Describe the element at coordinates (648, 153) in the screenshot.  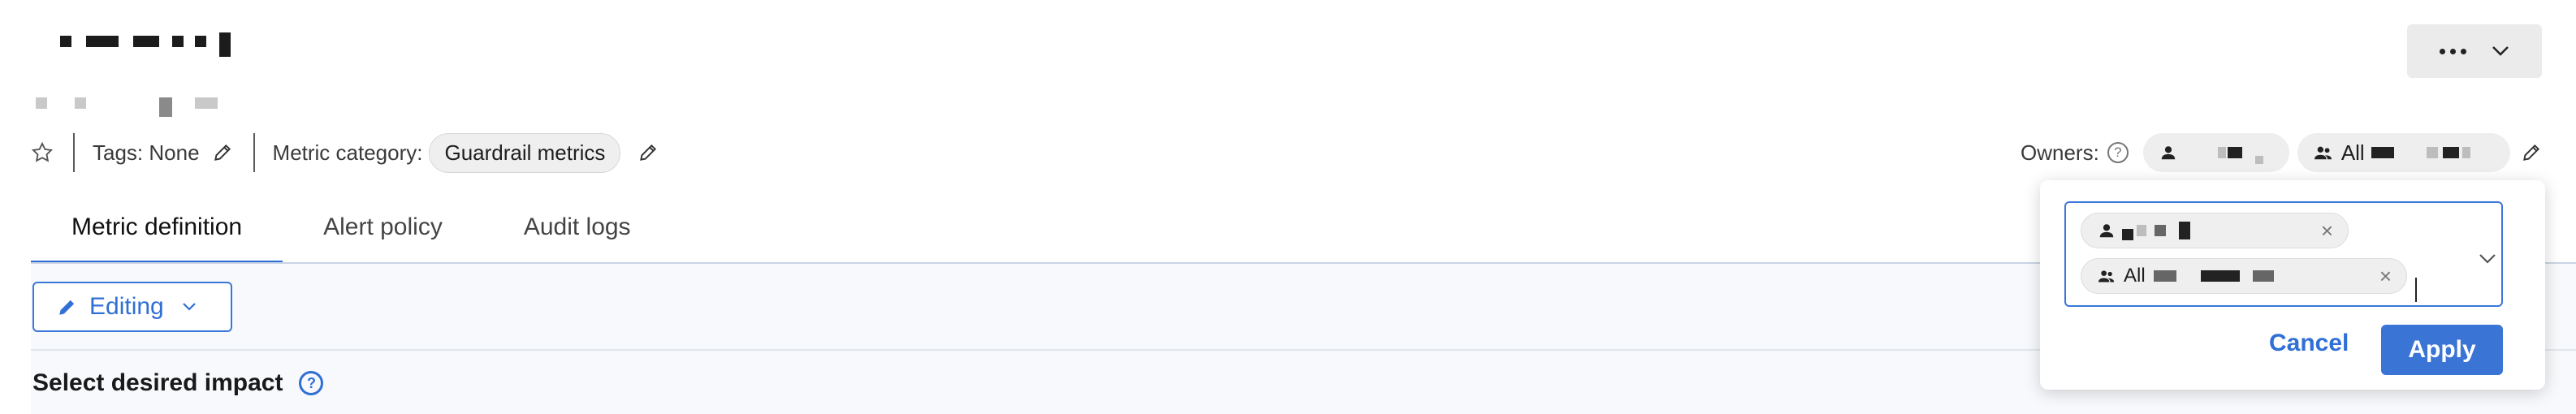
I see `edit-category-pencil-icon` at that location.